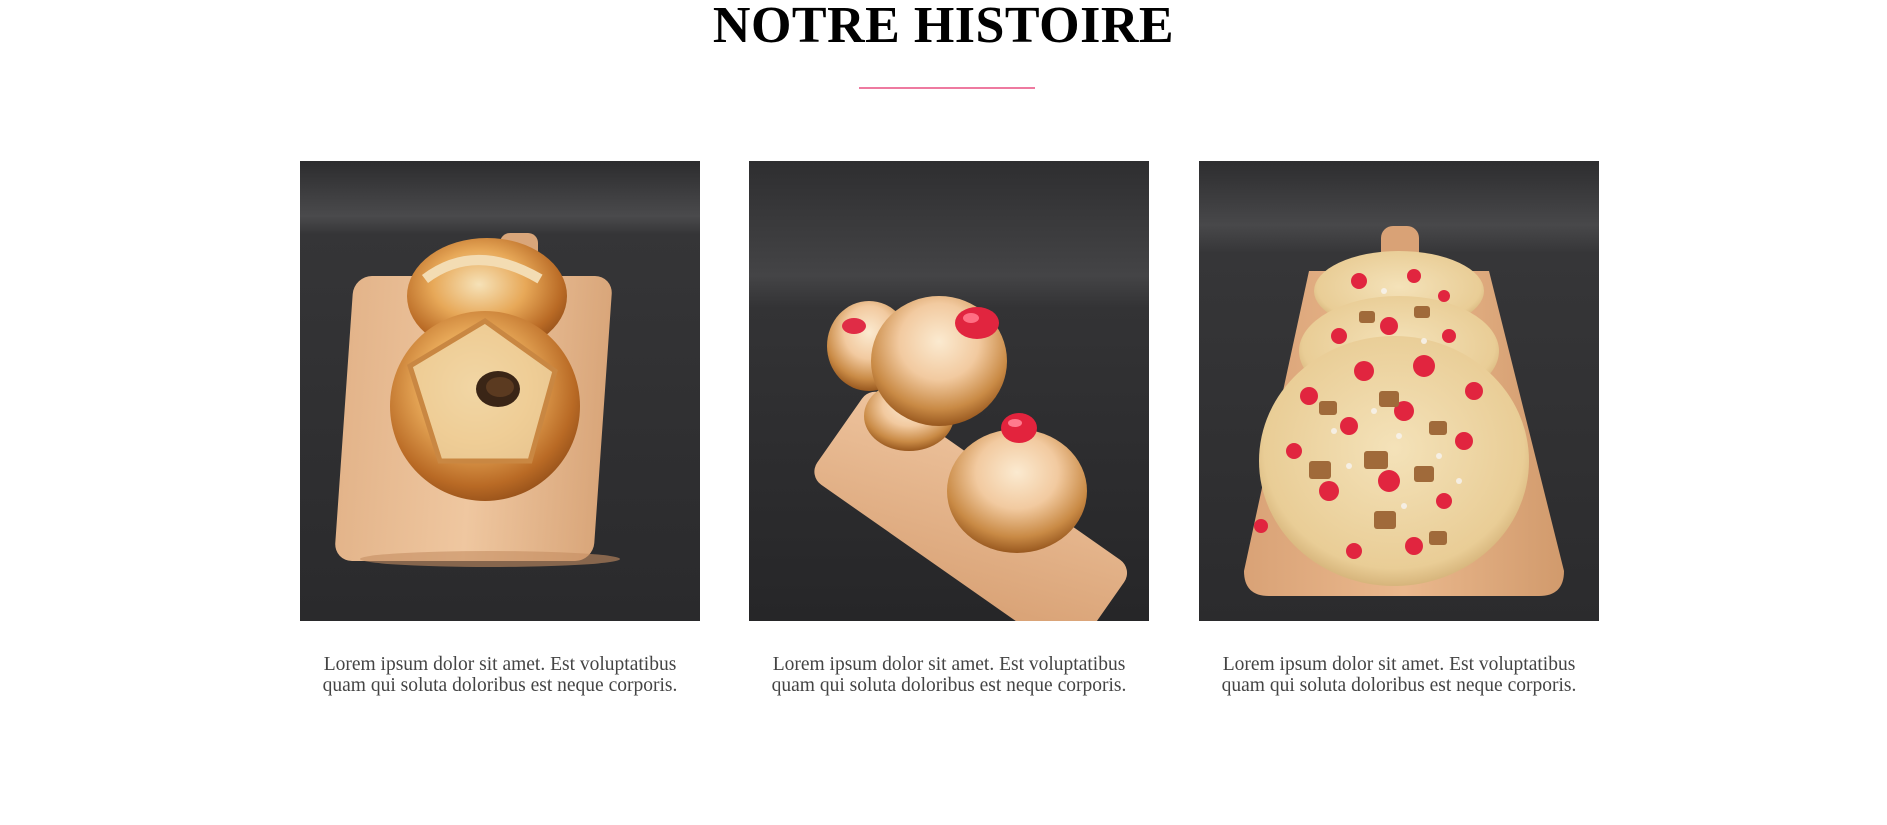 The height and width of the screenshot is (825, 1887). Describe the element at coordinates (947, 88) in the screenshot. I see `title-divider` at that location.